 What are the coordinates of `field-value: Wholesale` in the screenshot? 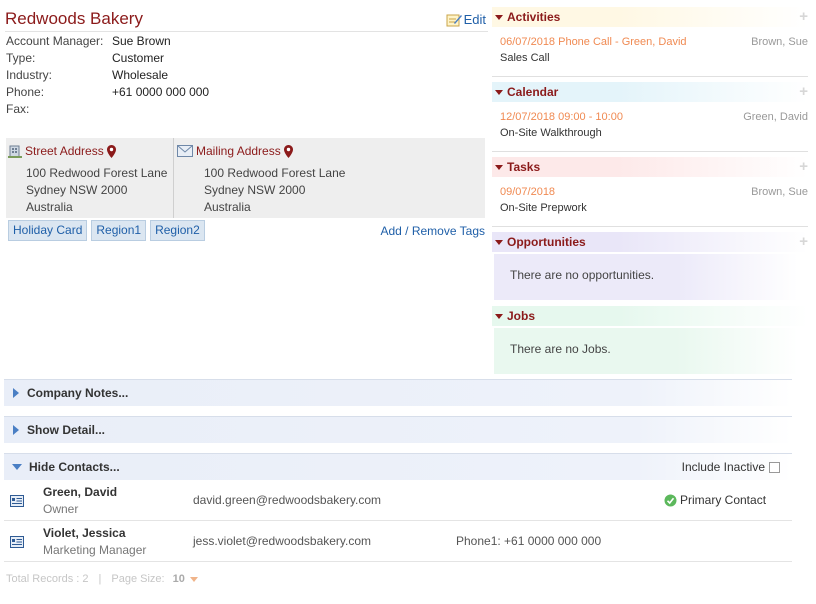 It's located at (140, 75).